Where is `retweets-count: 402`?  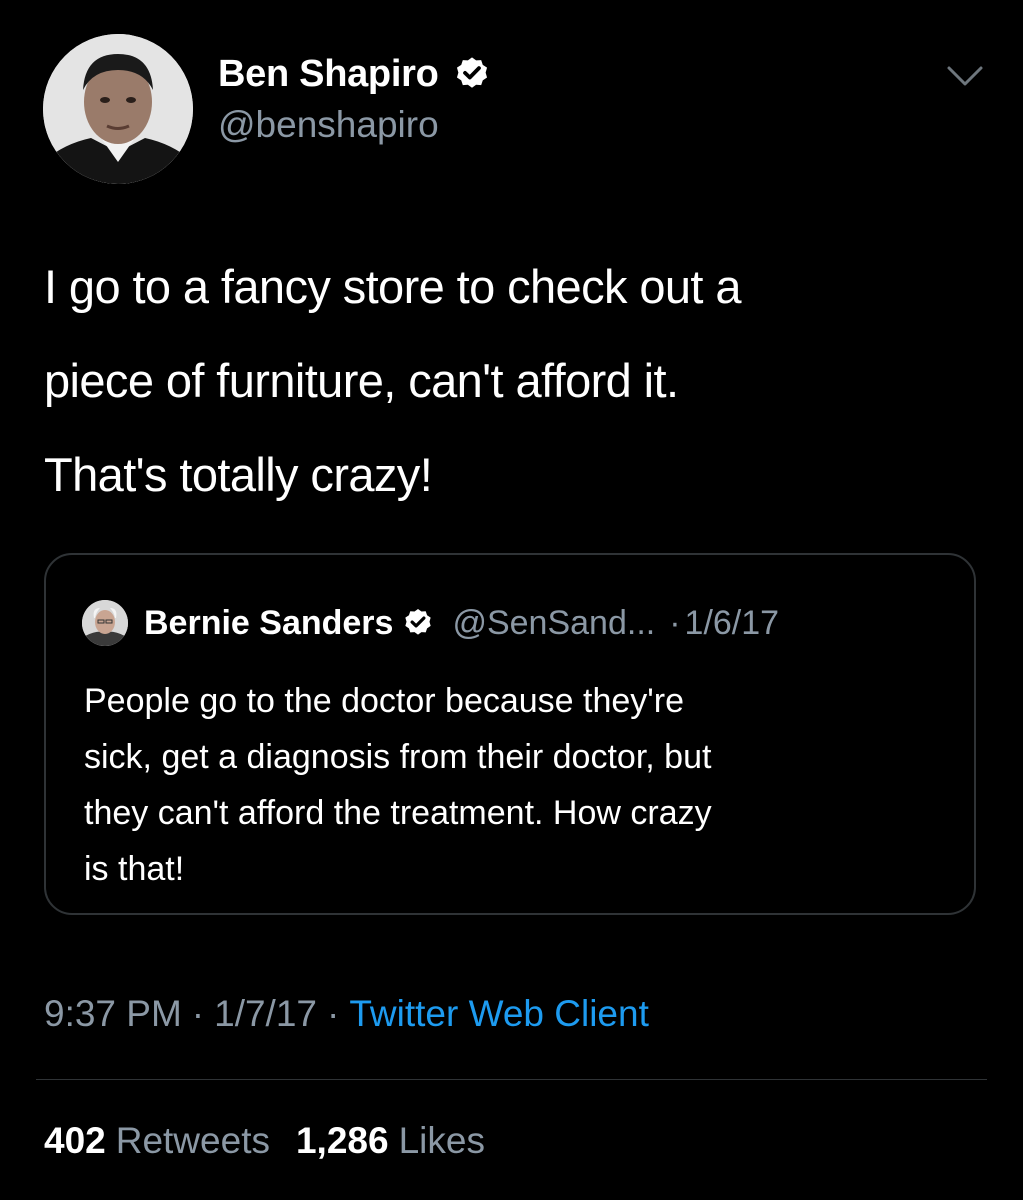
retweets-count: 402 is located at coordinates (75, 1140).